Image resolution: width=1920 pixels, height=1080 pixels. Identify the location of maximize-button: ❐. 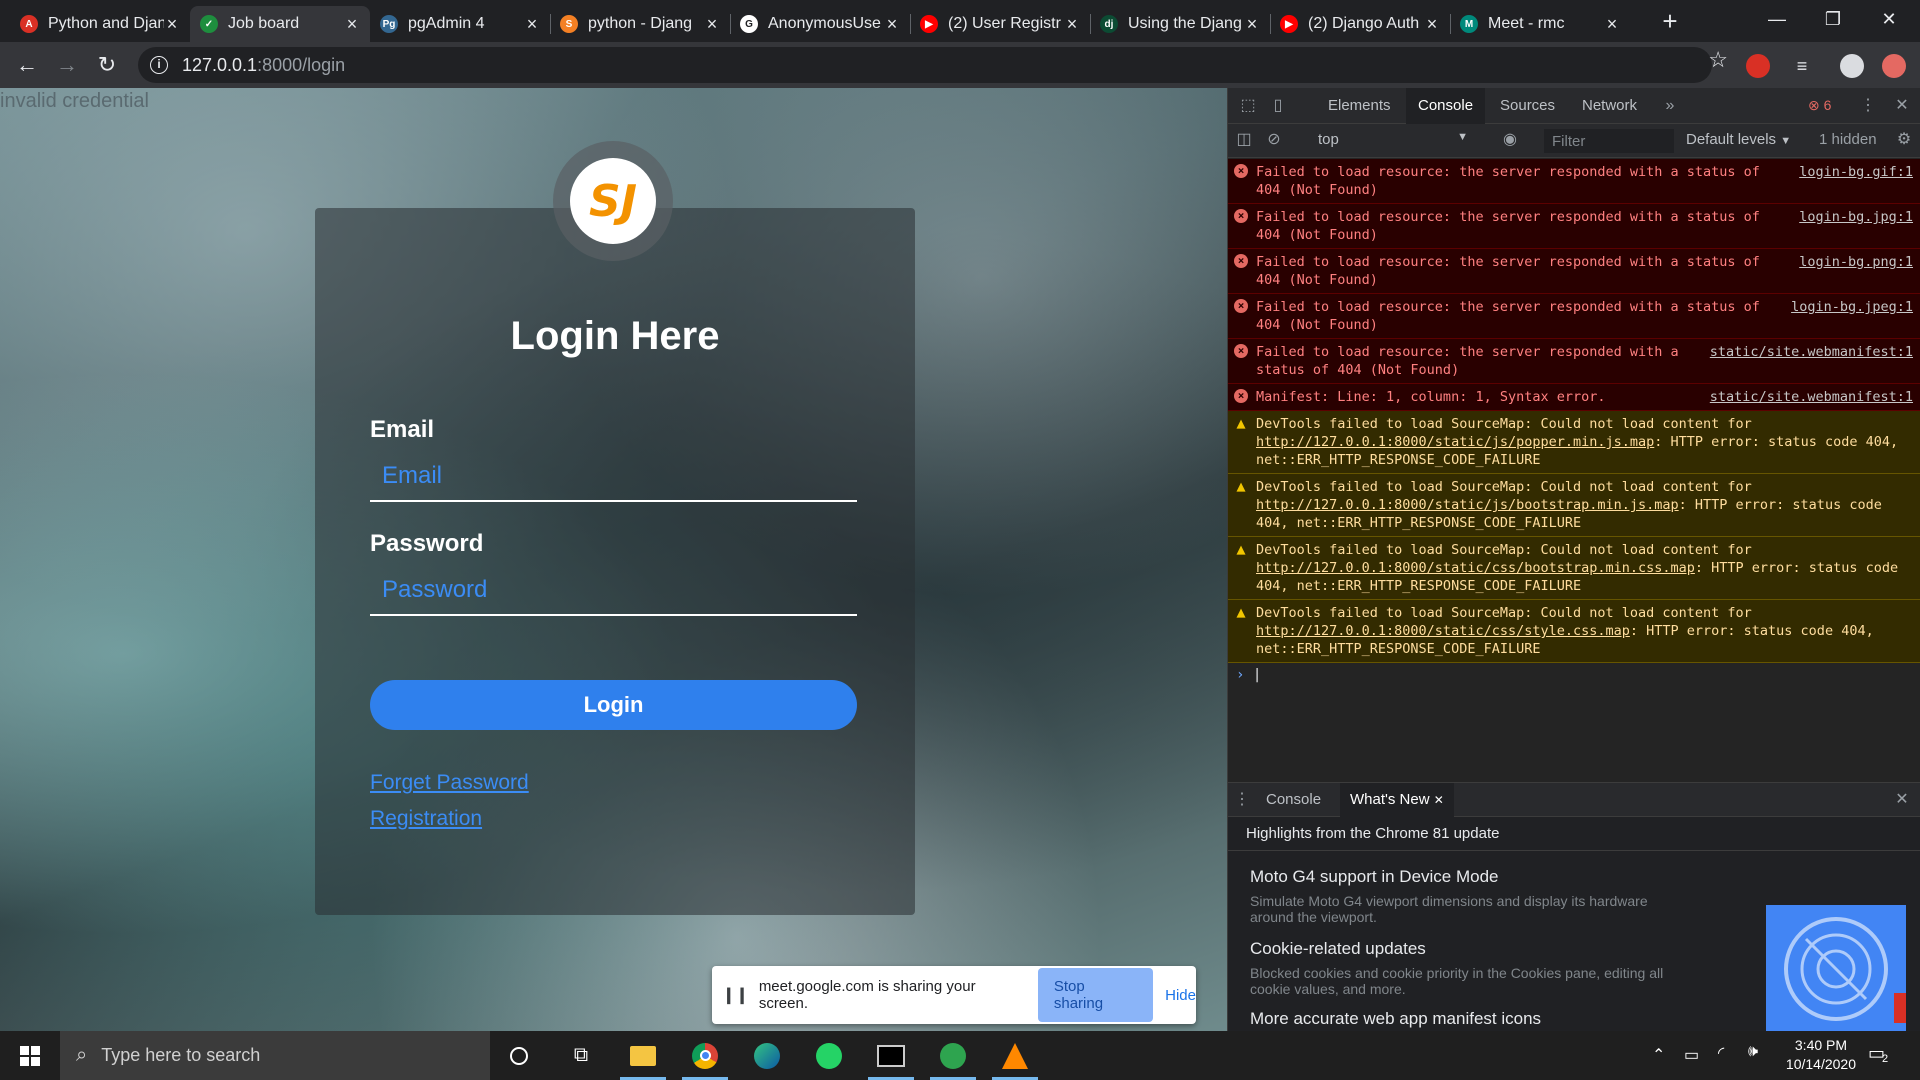
(1833, 19).